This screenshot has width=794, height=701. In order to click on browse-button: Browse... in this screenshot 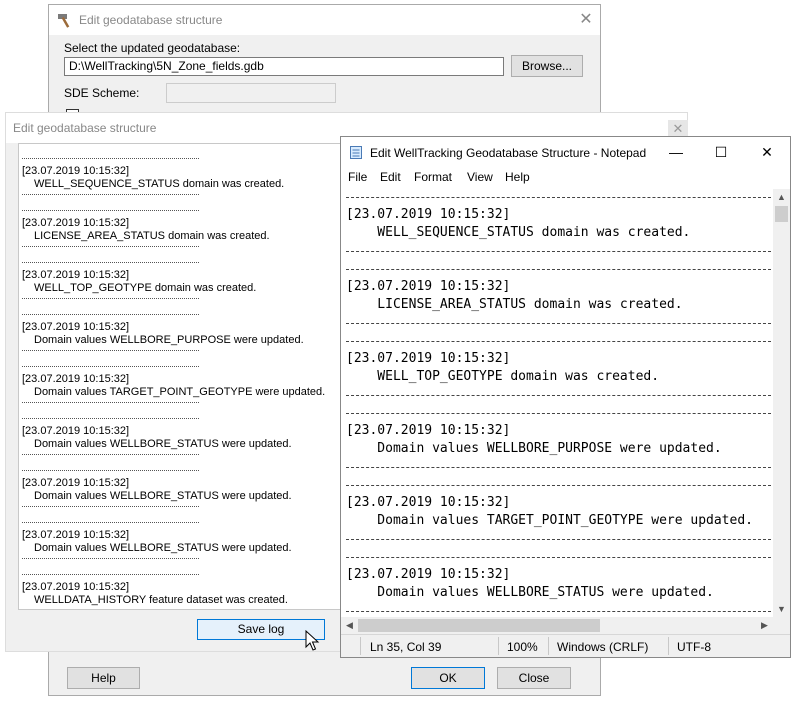, I will do `click(547, 66)`.